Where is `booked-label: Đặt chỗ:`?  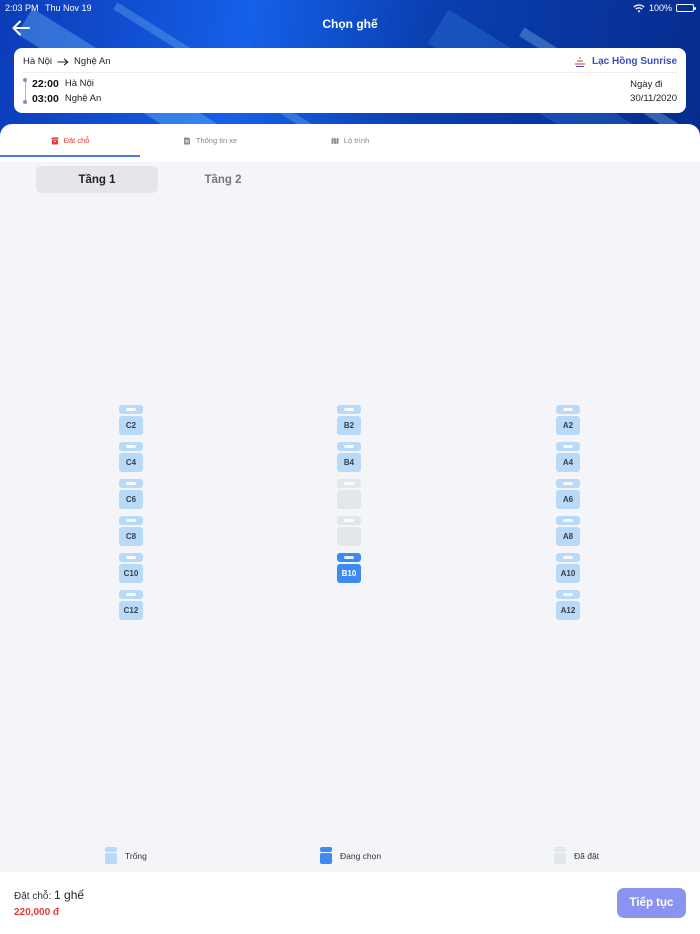 booked-label: Đặt chỗ: is located at coordinates (33, 896).